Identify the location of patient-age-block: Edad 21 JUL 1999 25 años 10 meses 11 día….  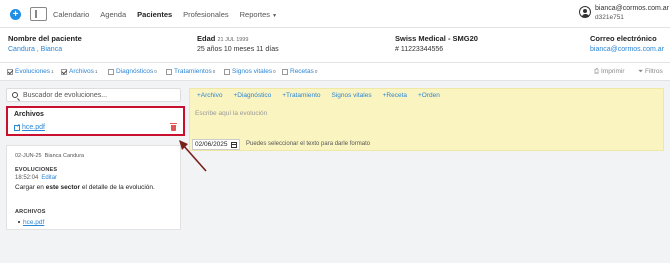
(238, 43).